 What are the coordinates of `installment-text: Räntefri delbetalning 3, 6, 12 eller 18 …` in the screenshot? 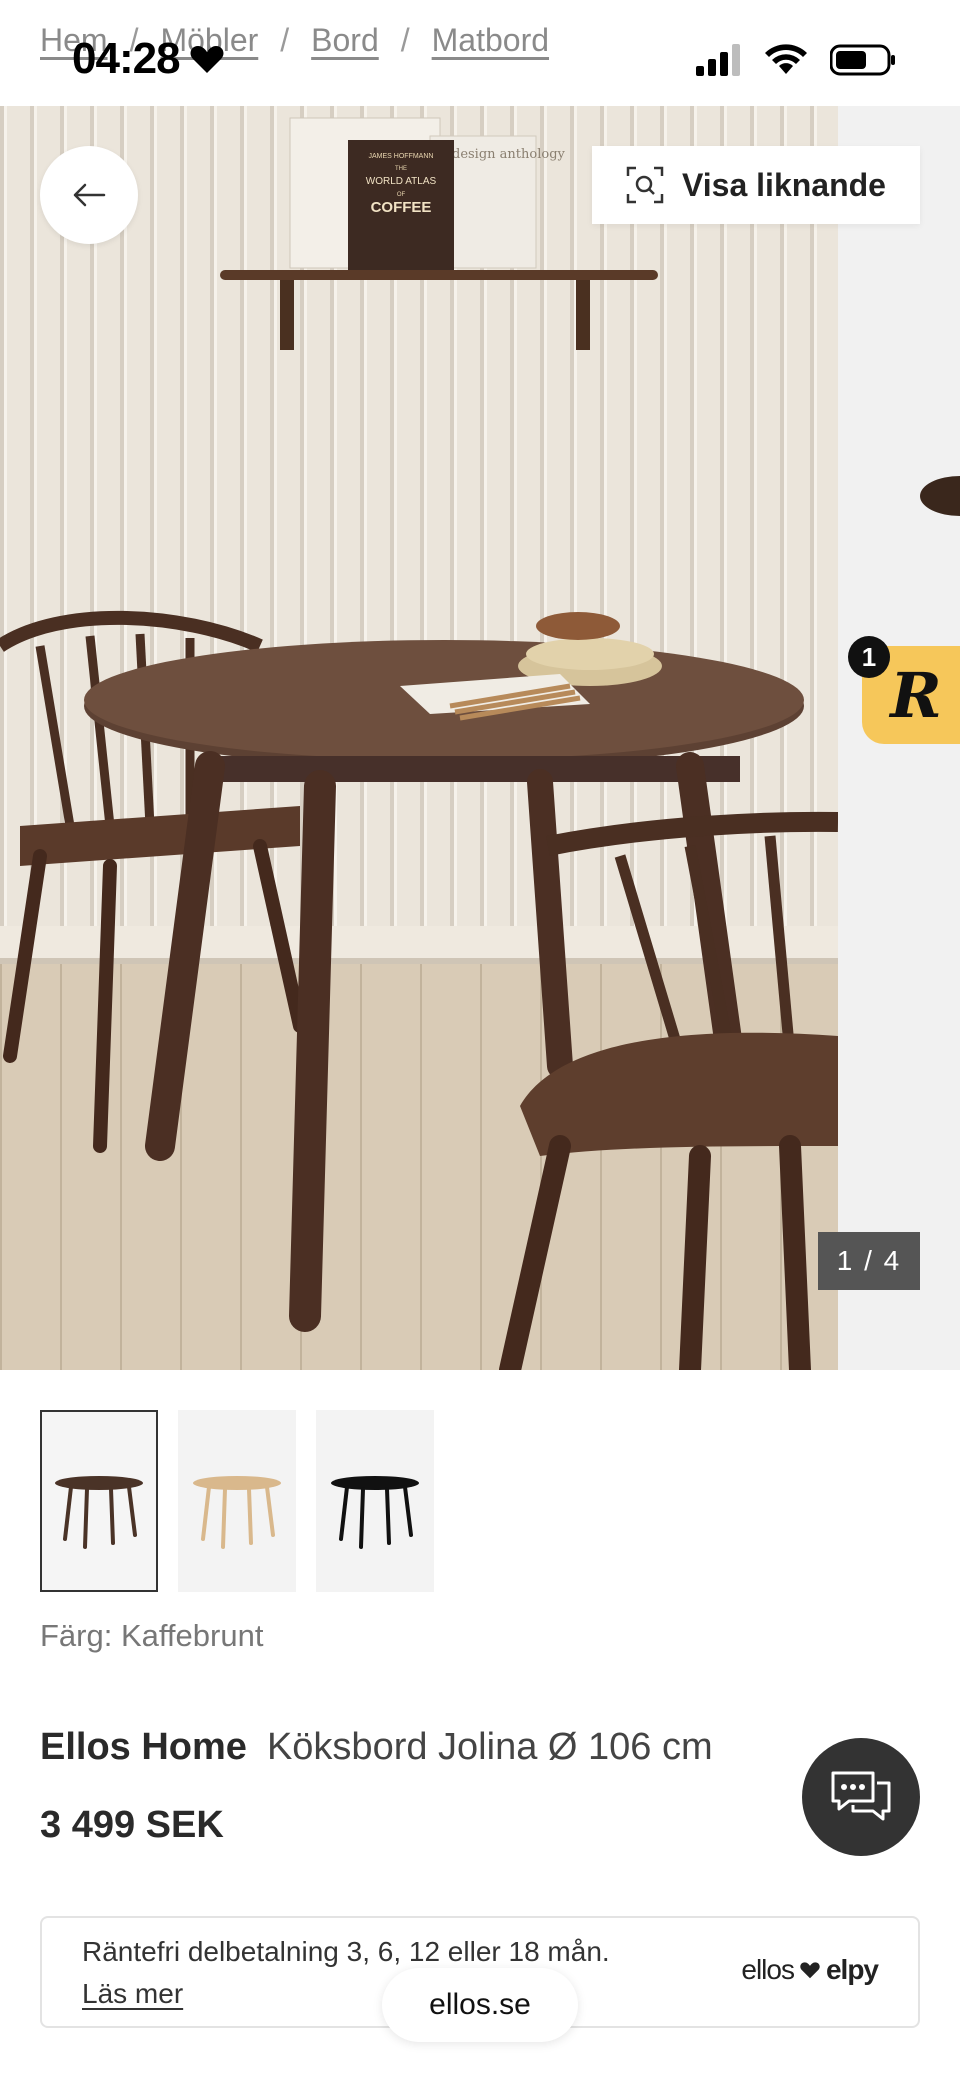 It's located at (346, 1951).